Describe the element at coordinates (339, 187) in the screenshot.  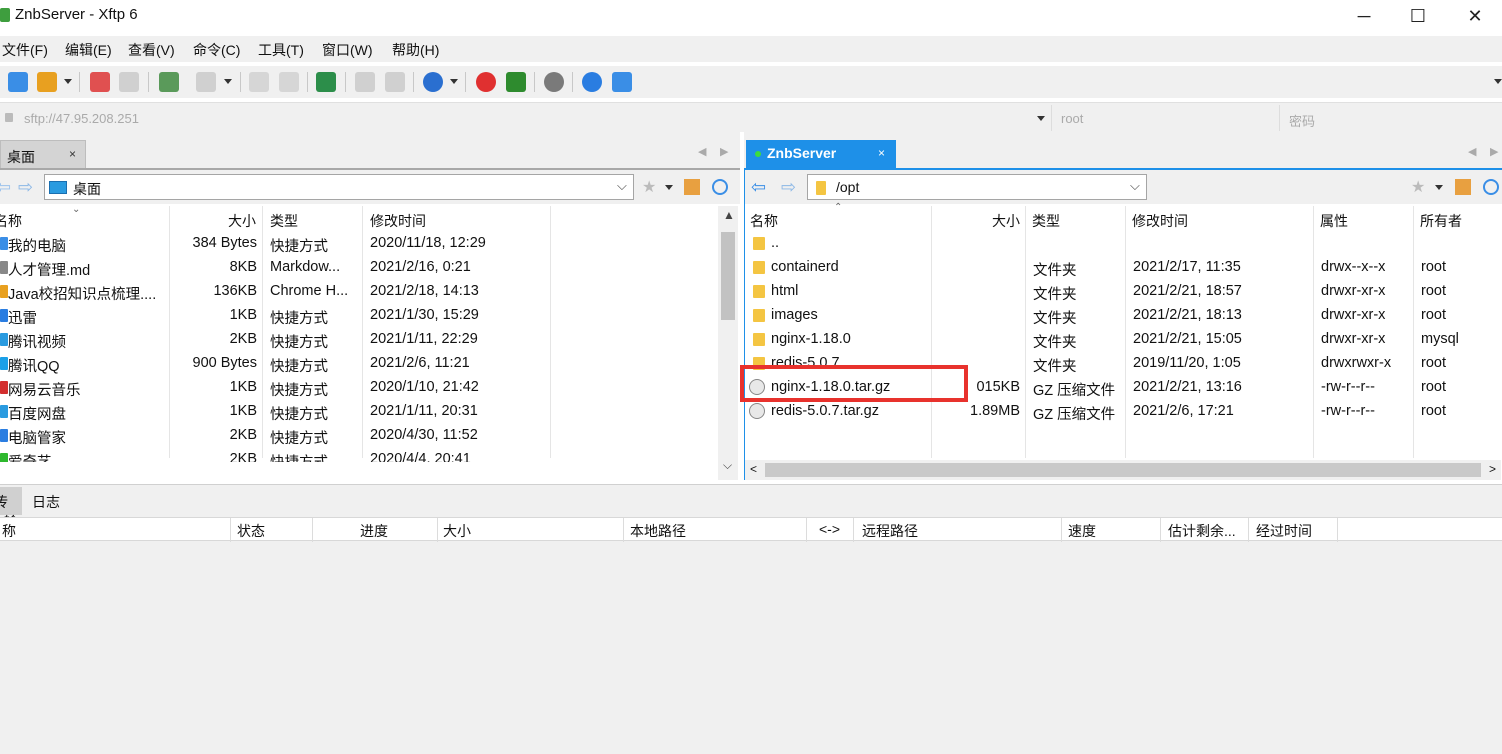
I see `local-path-input: 桌面 ⌵` at that location.